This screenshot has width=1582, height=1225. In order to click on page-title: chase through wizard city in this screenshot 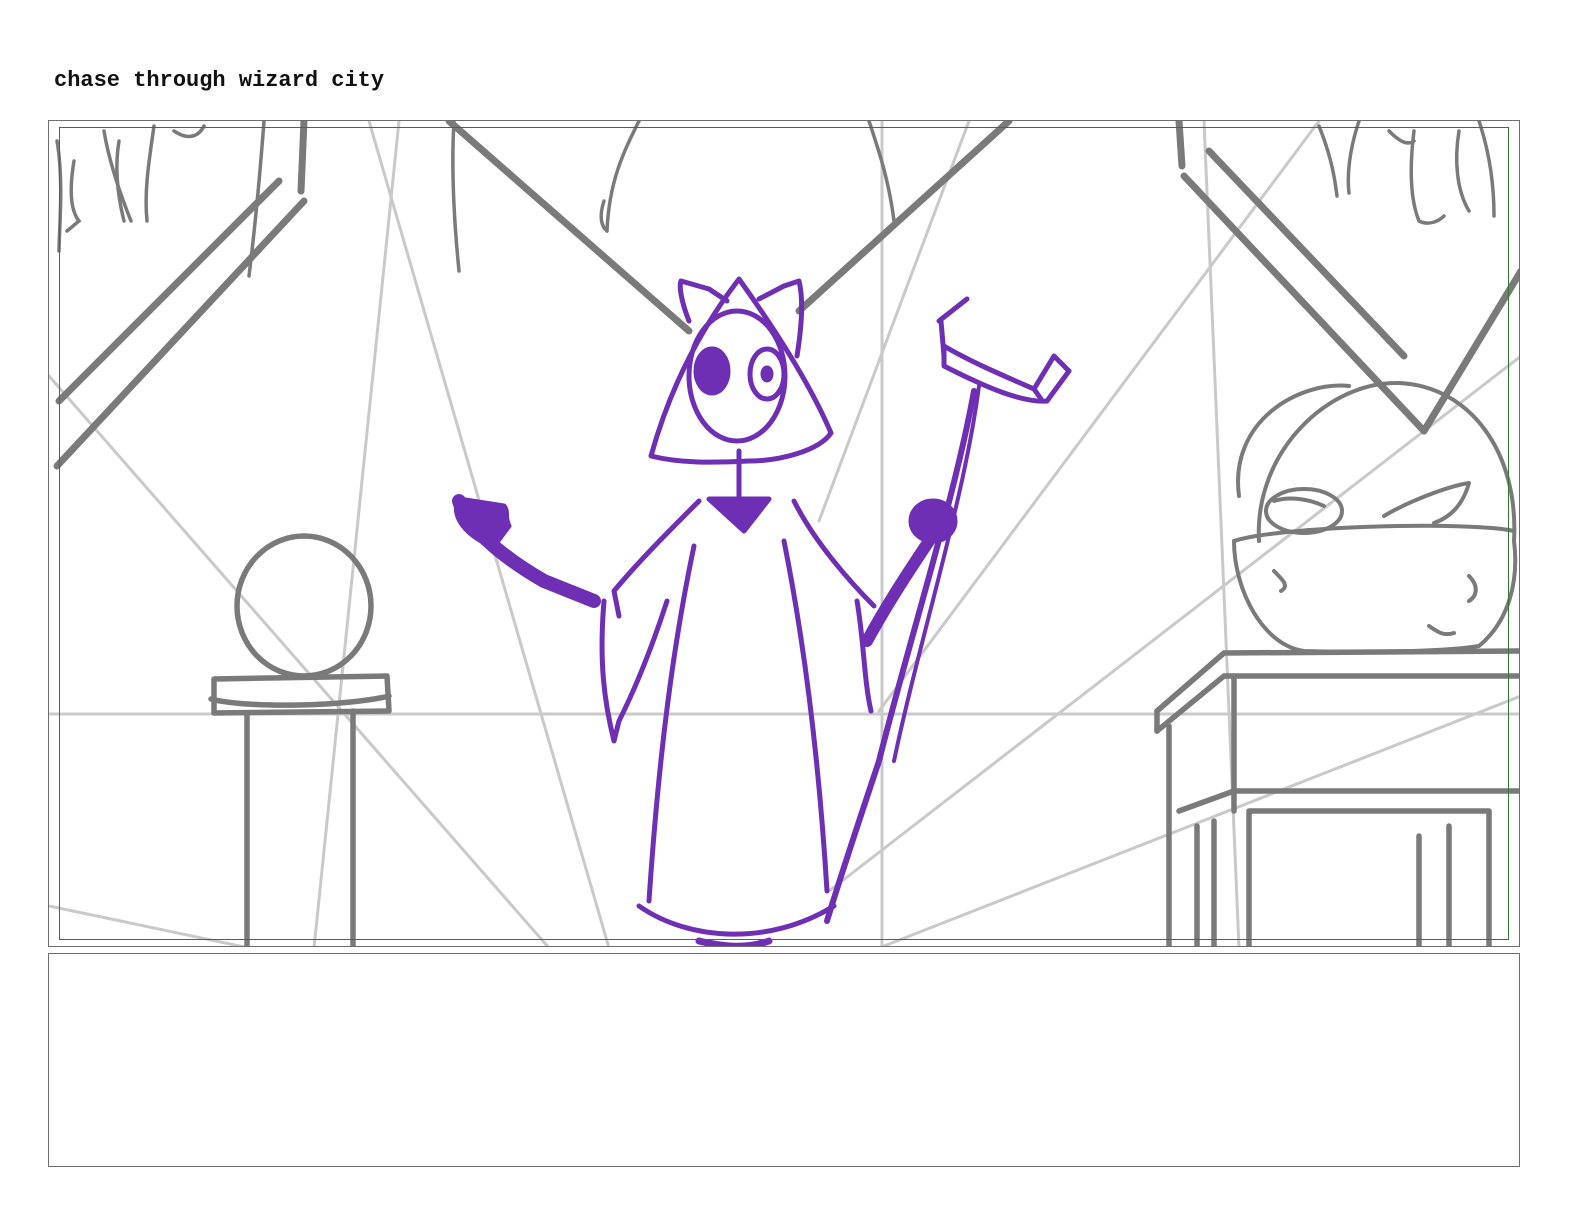, I will do `click(219, 80)`.